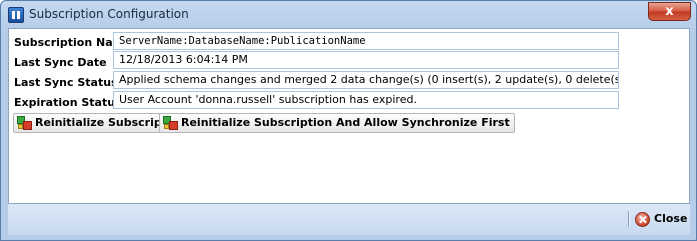 The image size is (697, 241). Describe the element at coordinates (629, 219) in the screenshot. I see `footer-separator` at that location.